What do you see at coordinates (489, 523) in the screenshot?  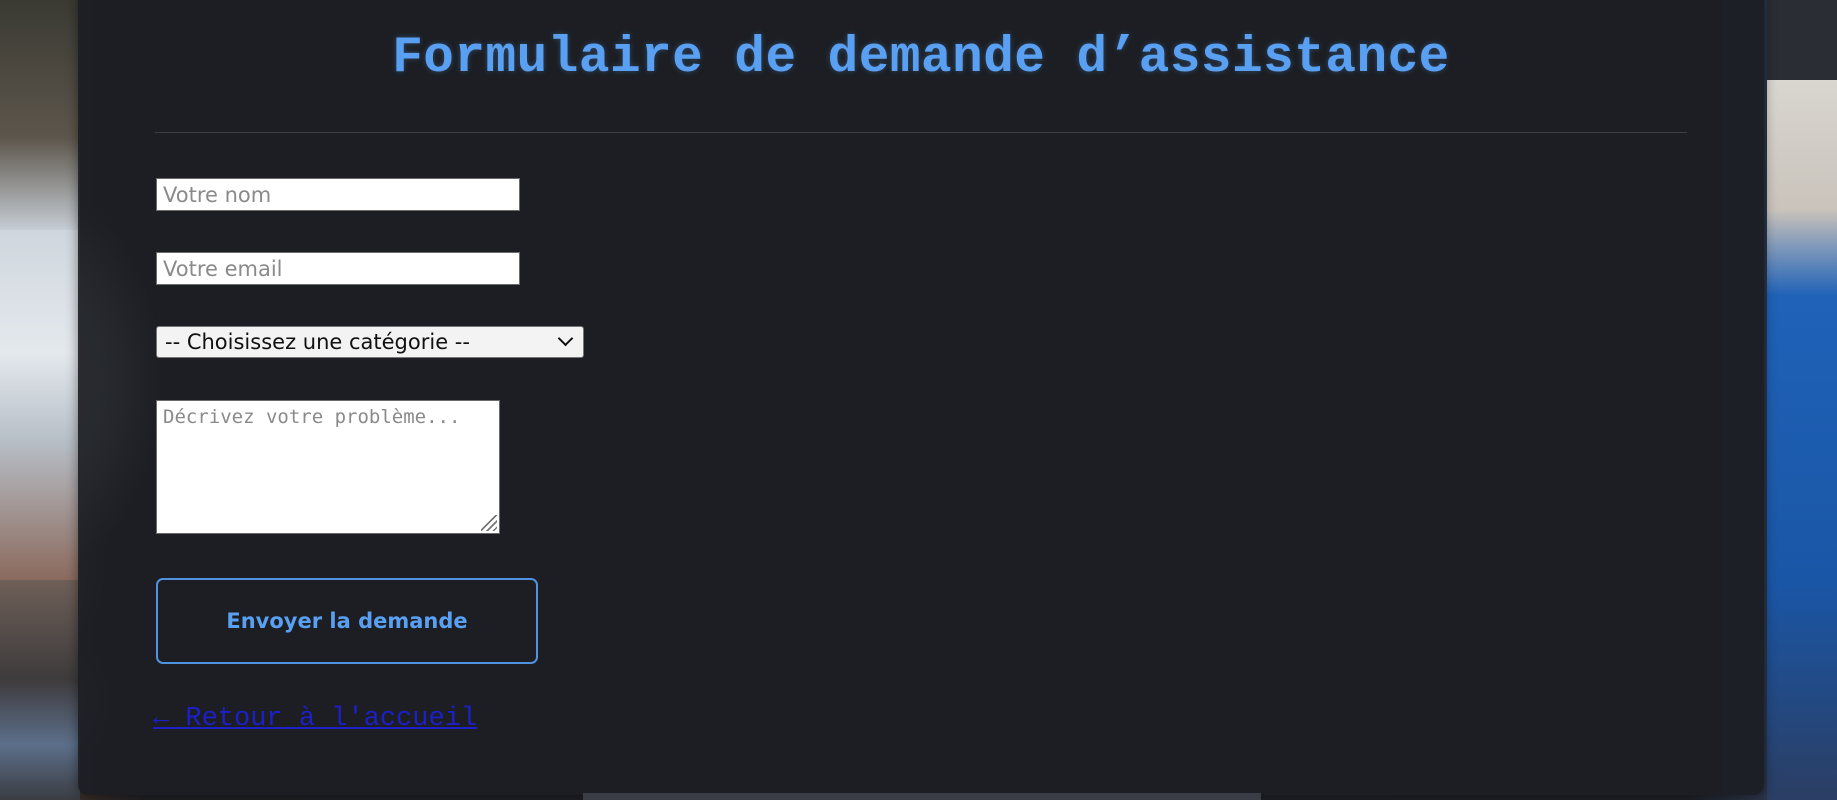 I see `resize-handle-icon` at bounding box center [489, 523].